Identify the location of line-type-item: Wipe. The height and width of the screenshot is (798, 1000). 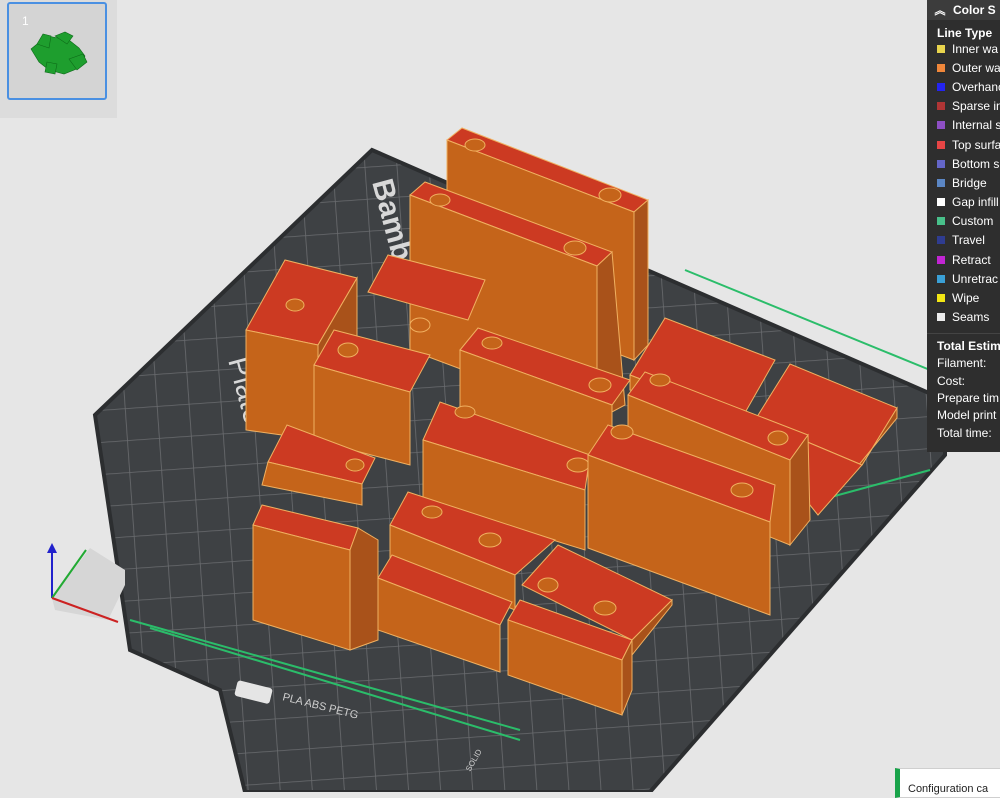
(963, 297).